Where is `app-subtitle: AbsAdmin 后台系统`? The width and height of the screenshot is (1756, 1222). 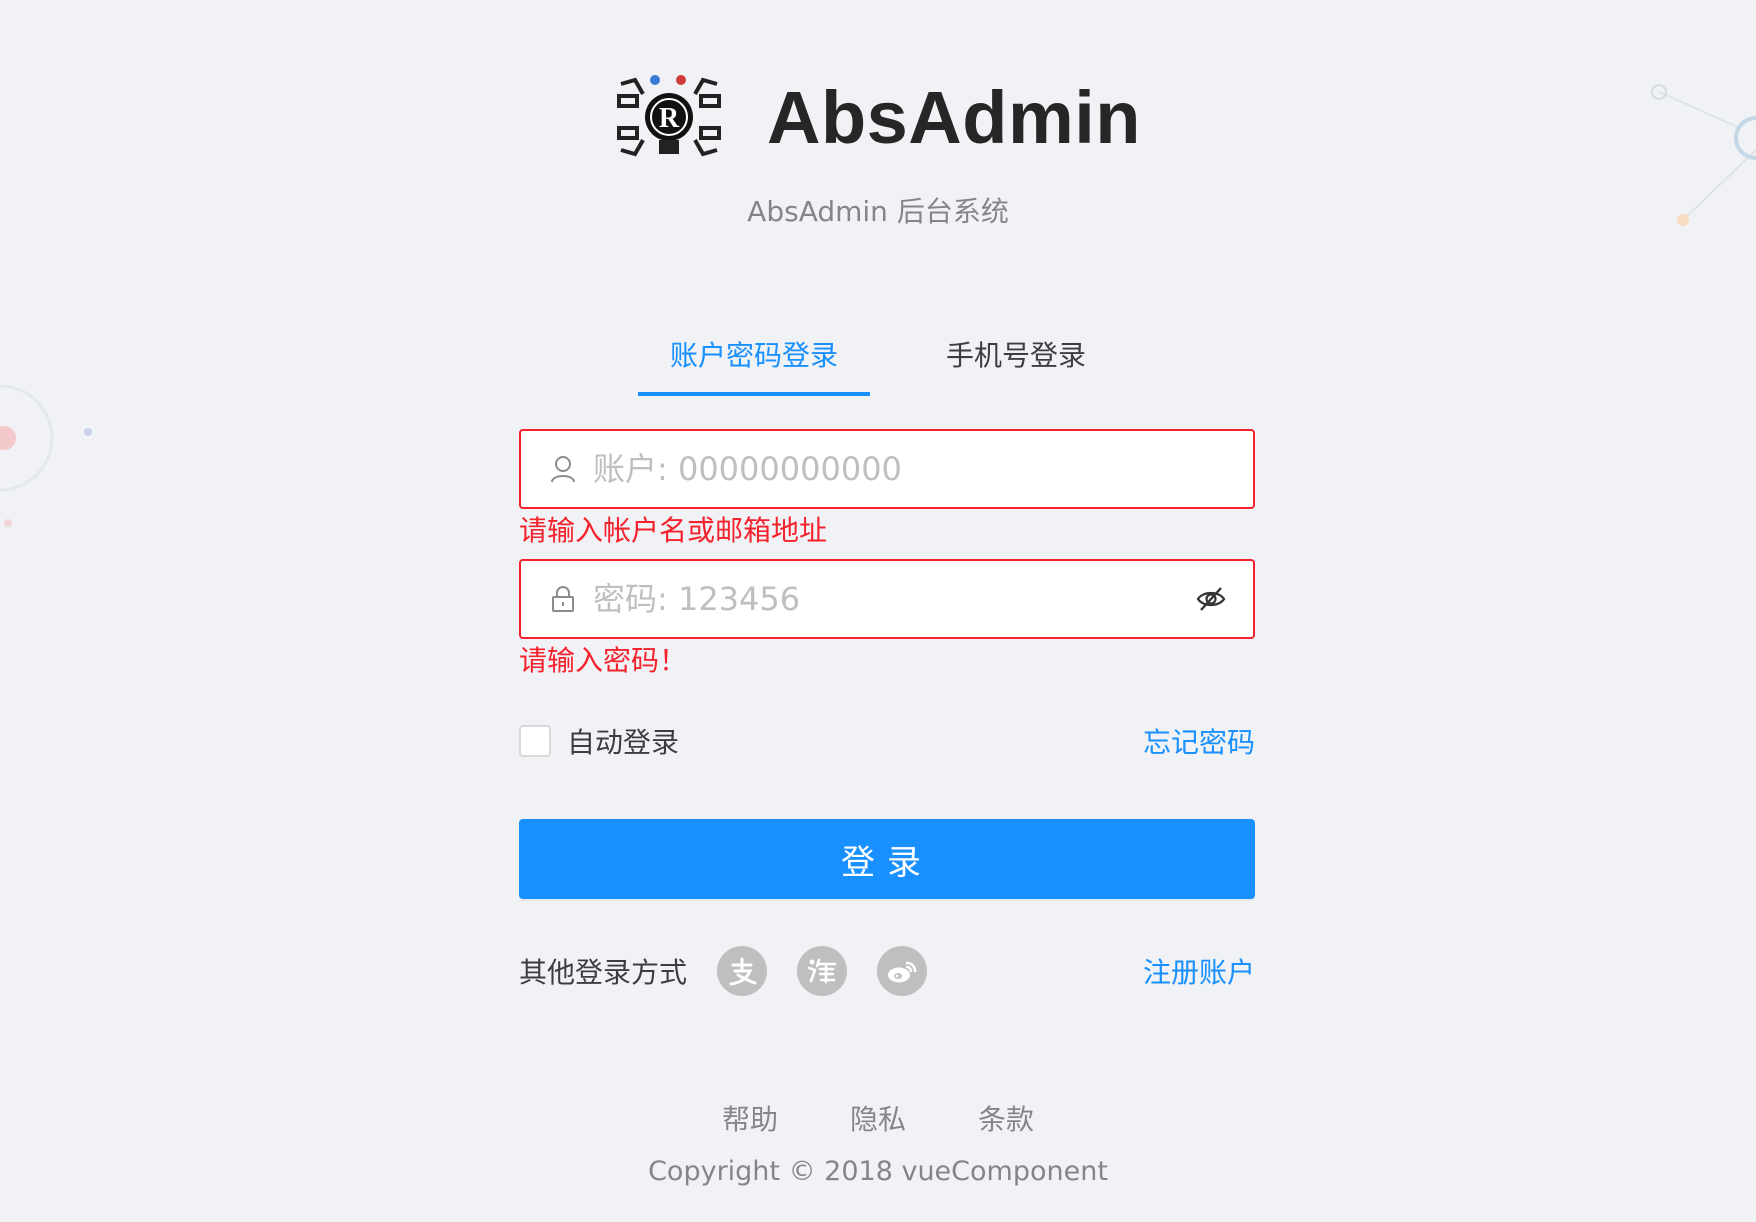
app-subtitle: AbsAdmin 后台系统 is located at coordinates (878, 211).